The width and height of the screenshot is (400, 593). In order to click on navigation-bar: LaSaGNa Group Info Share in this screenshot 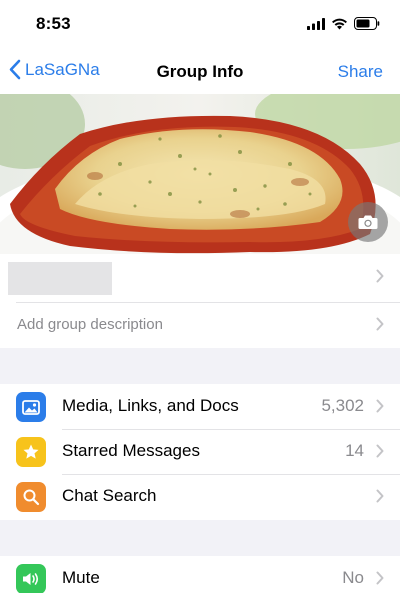, I will do `click(200, 72)`.